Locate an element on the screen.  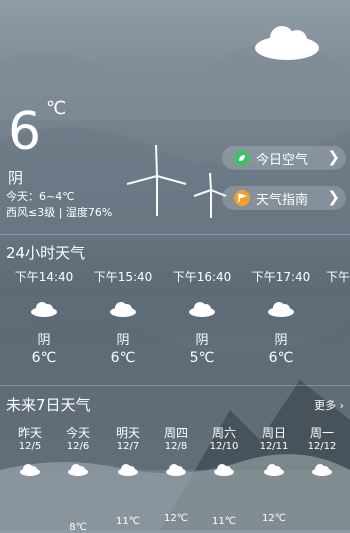
hour-time: 下午 is located at coordinates (338, 277).